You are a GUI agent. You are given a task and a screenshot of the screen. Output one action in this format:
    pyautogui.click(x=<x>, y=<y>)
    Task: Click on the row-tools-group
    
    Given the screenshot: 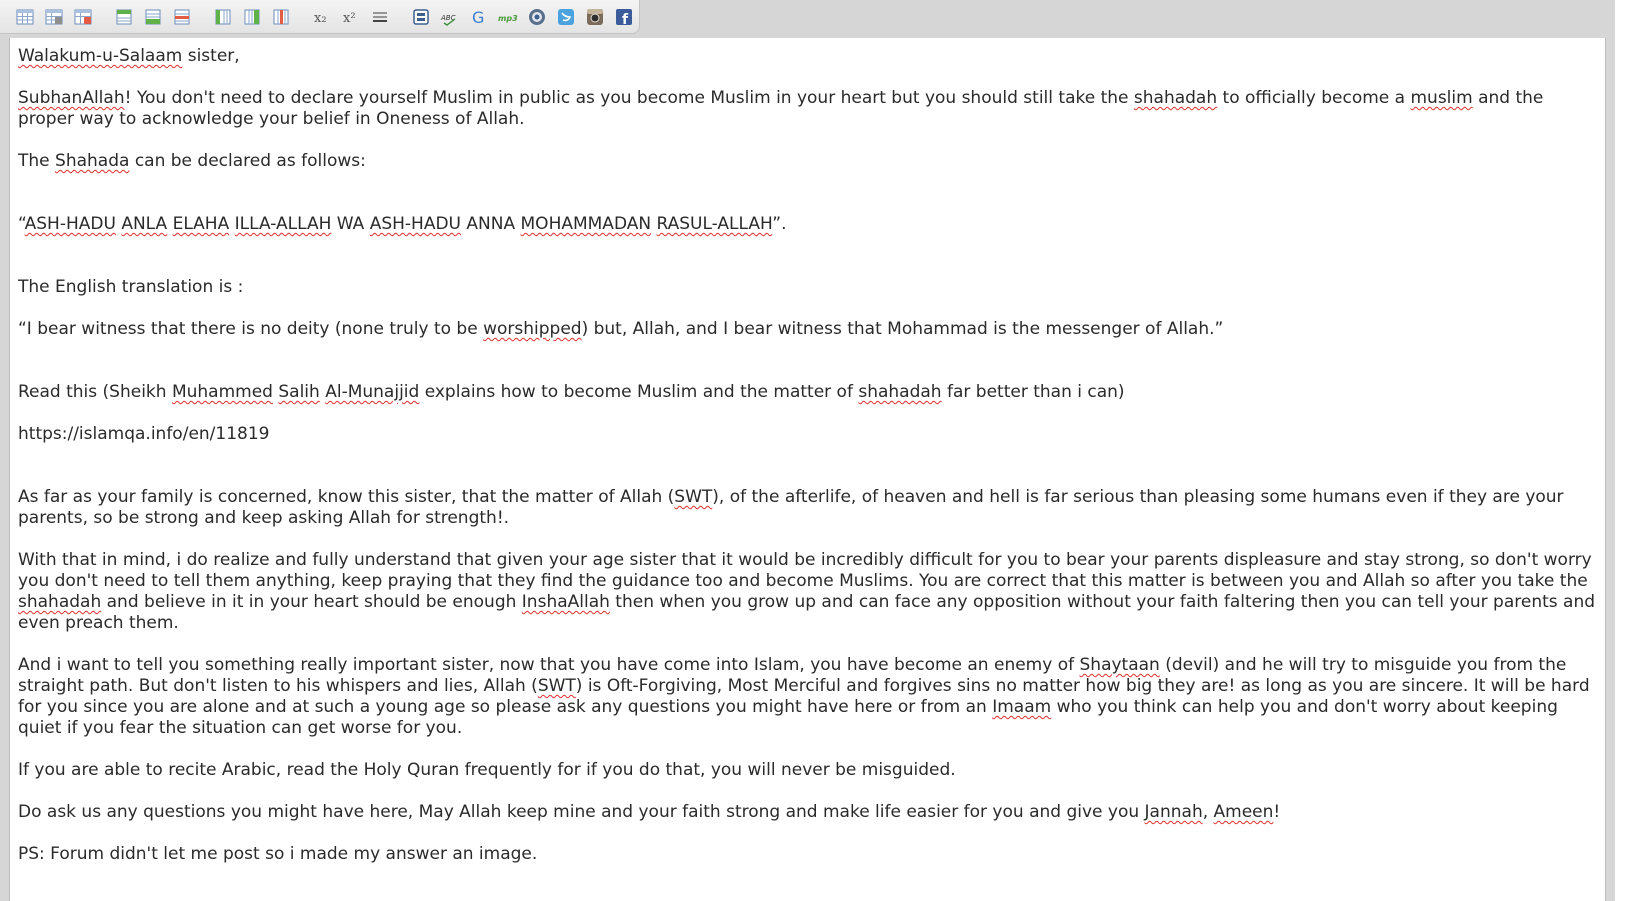 What is the action you would take?
    pyautogui.click(x=156, y=17)
    